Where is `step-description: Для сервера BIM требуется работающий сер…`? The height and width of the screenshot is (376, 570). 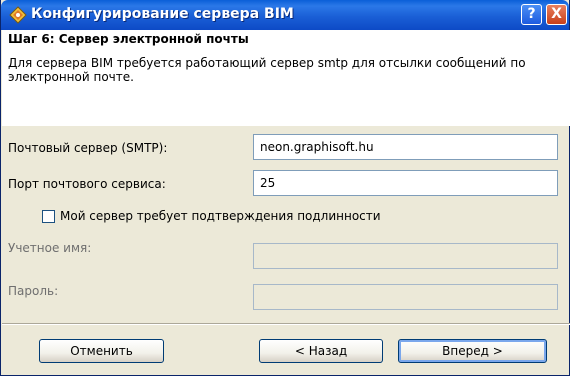
step-description: Для сервера BIM требуется работающий сер… is located at coordinates (267, 70).